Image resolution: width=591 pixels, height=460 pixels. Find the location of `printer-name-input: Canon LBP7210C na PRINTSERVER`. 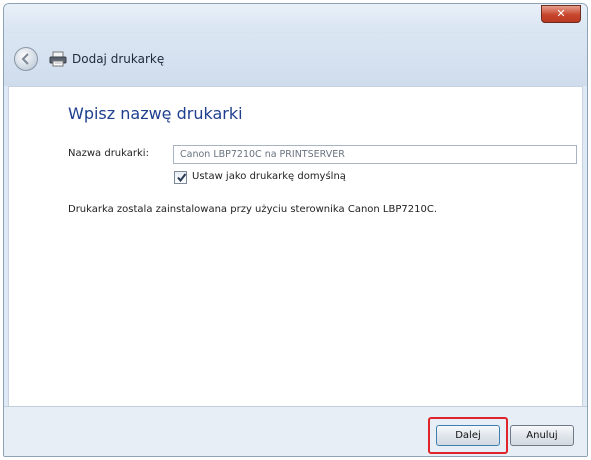

printer-name-input: Canon LBP7210C na PRINTSERVER is located at coordinates (375, 154).